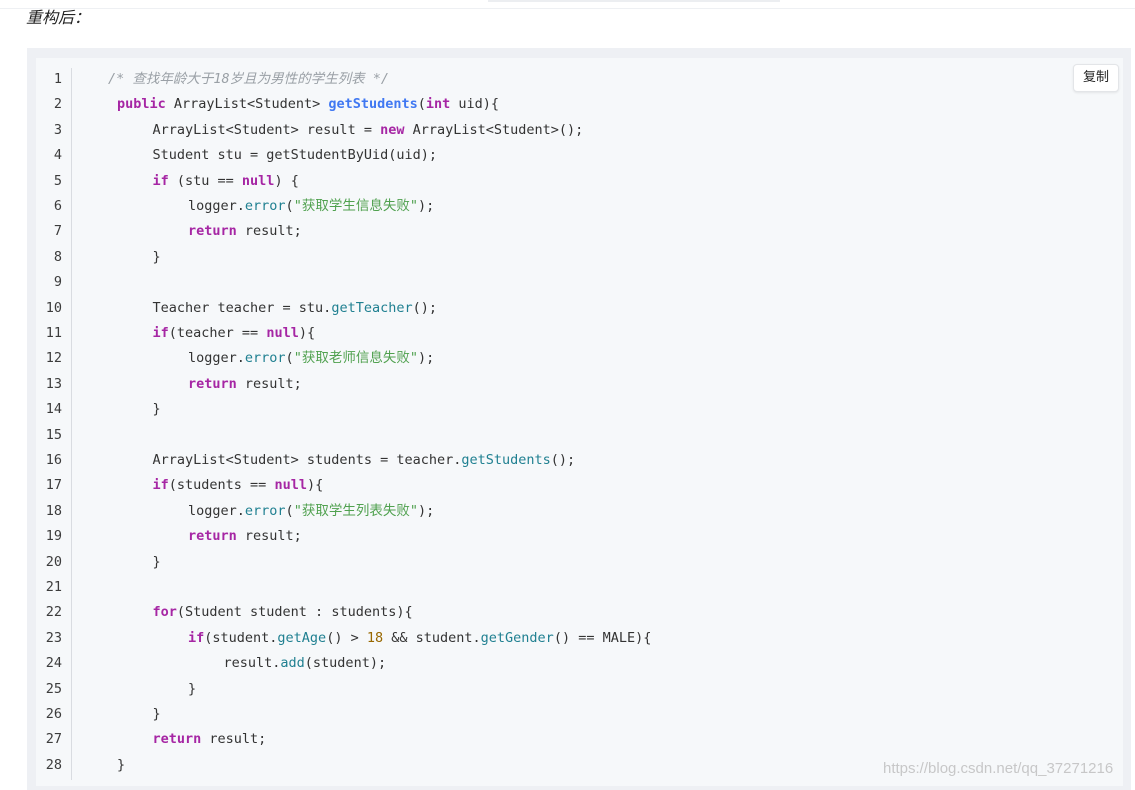 The height and width of the screenshot is (790, 1135). Describe the element at coordinates (53, 688) in the screenshot. I see `line-number: 25` at that location.